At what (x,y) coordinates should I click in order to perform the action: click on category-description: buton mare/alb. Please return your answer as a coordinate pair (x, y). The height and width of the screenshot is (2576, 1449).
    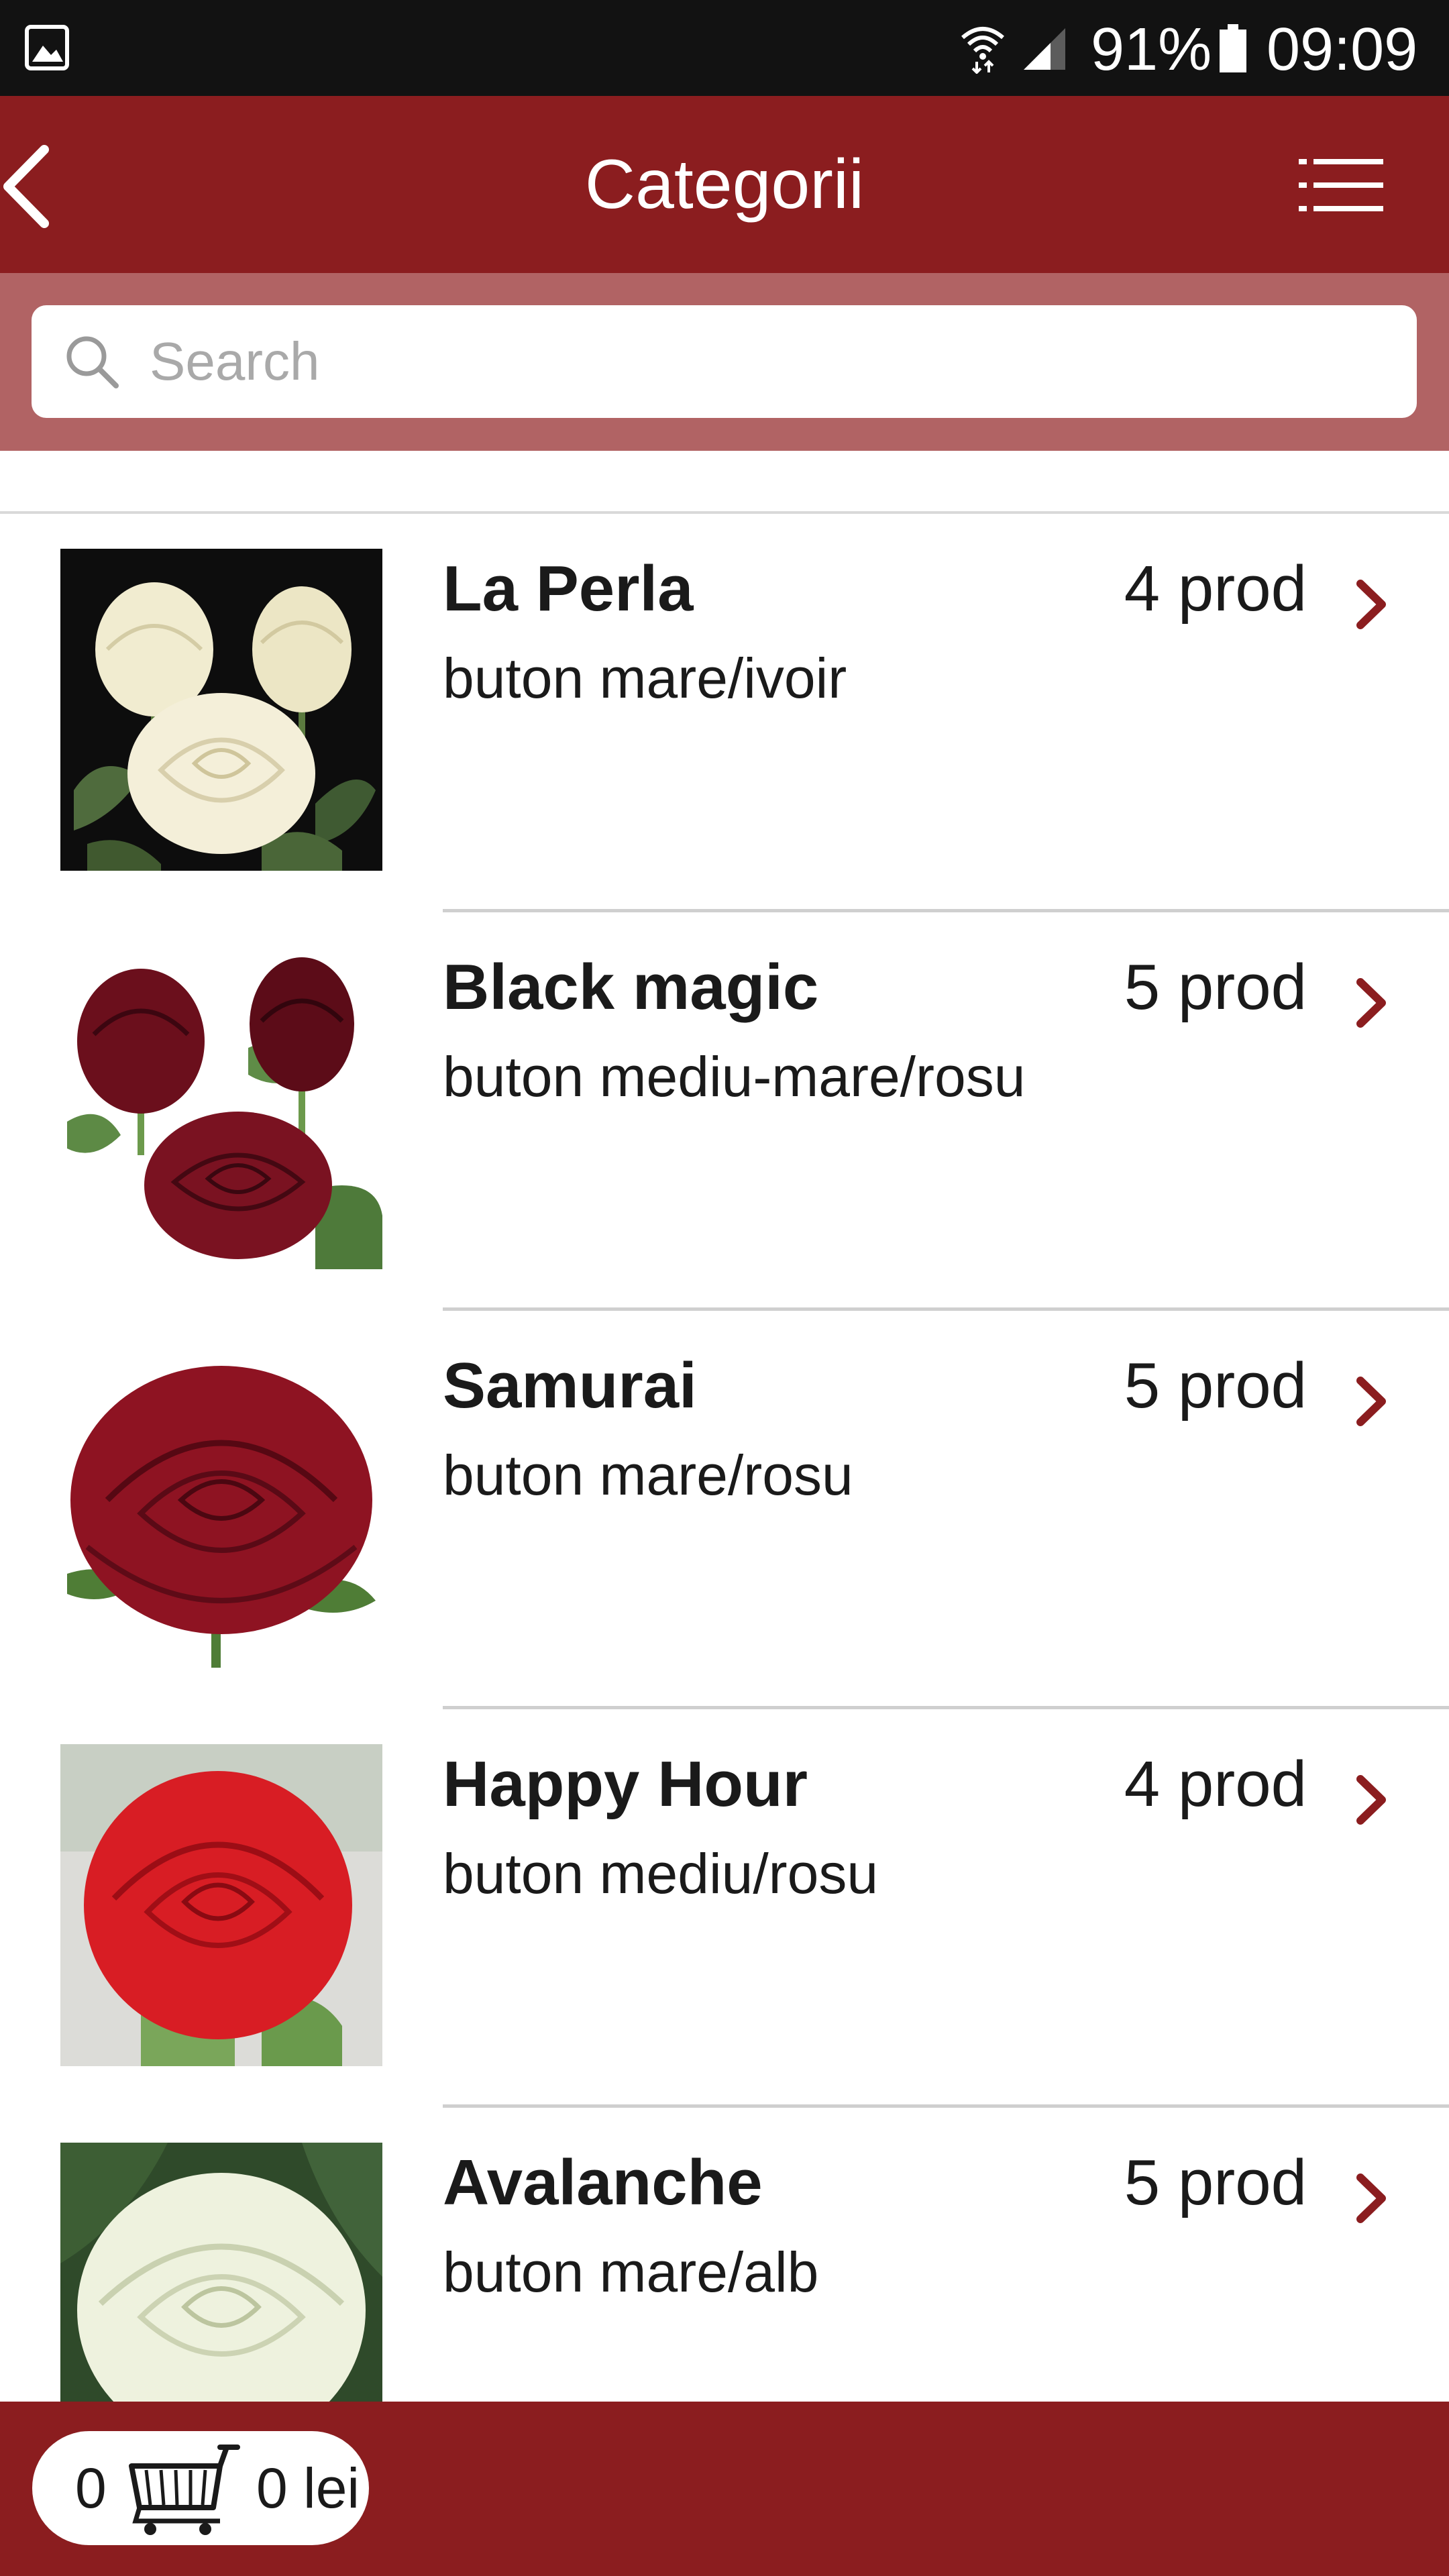
    Looking at the image, I should click on (631, 2272).